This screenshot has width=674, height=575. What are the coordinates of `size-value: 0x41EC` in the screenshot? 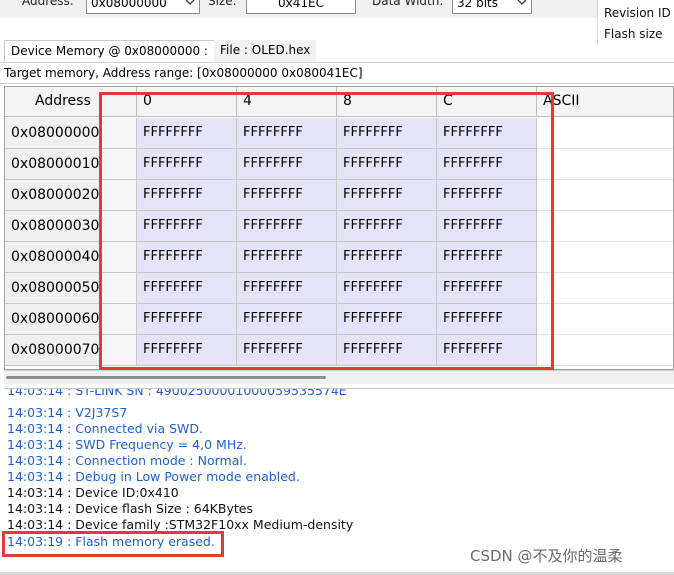 It's located at (301, 5).